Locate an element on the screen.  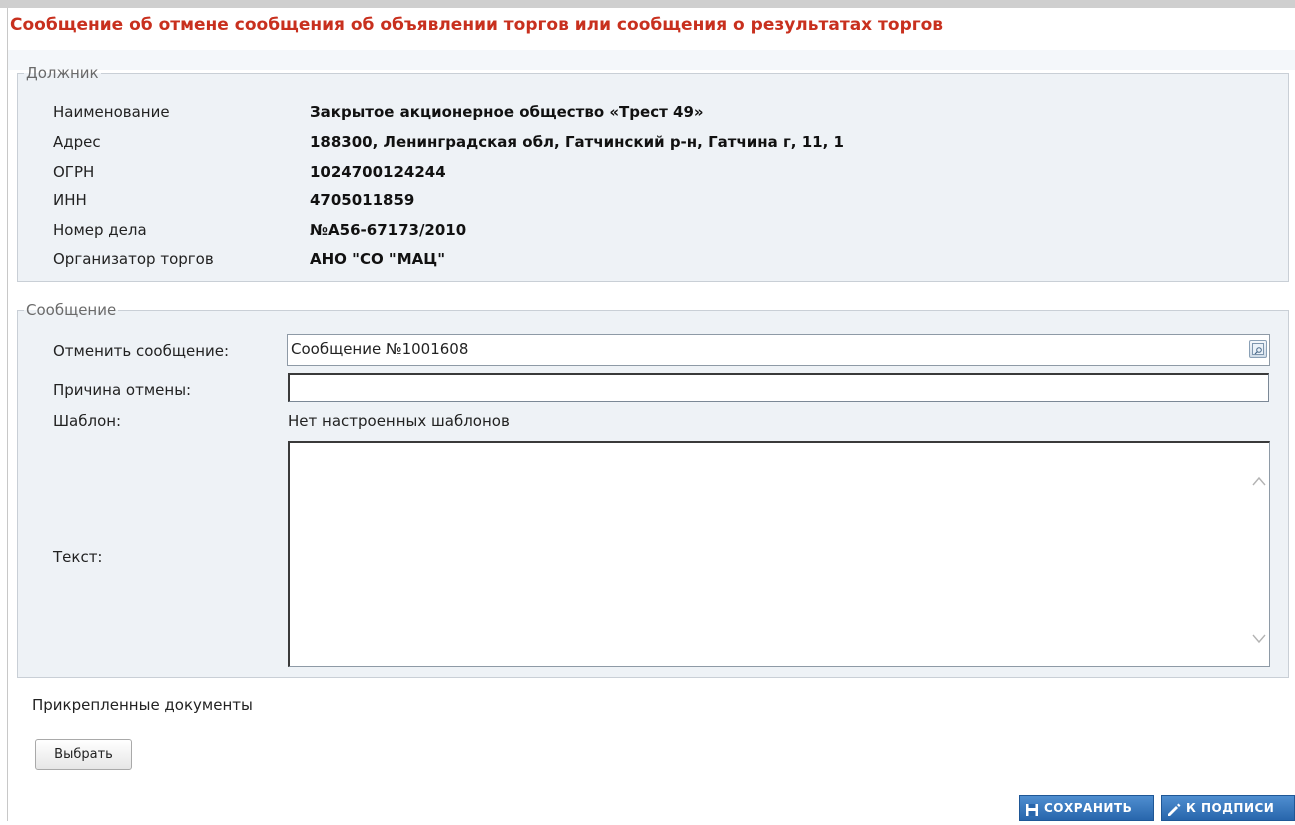
template-value: Нет настроенных шаблонов is located at coordinates (399, 421).